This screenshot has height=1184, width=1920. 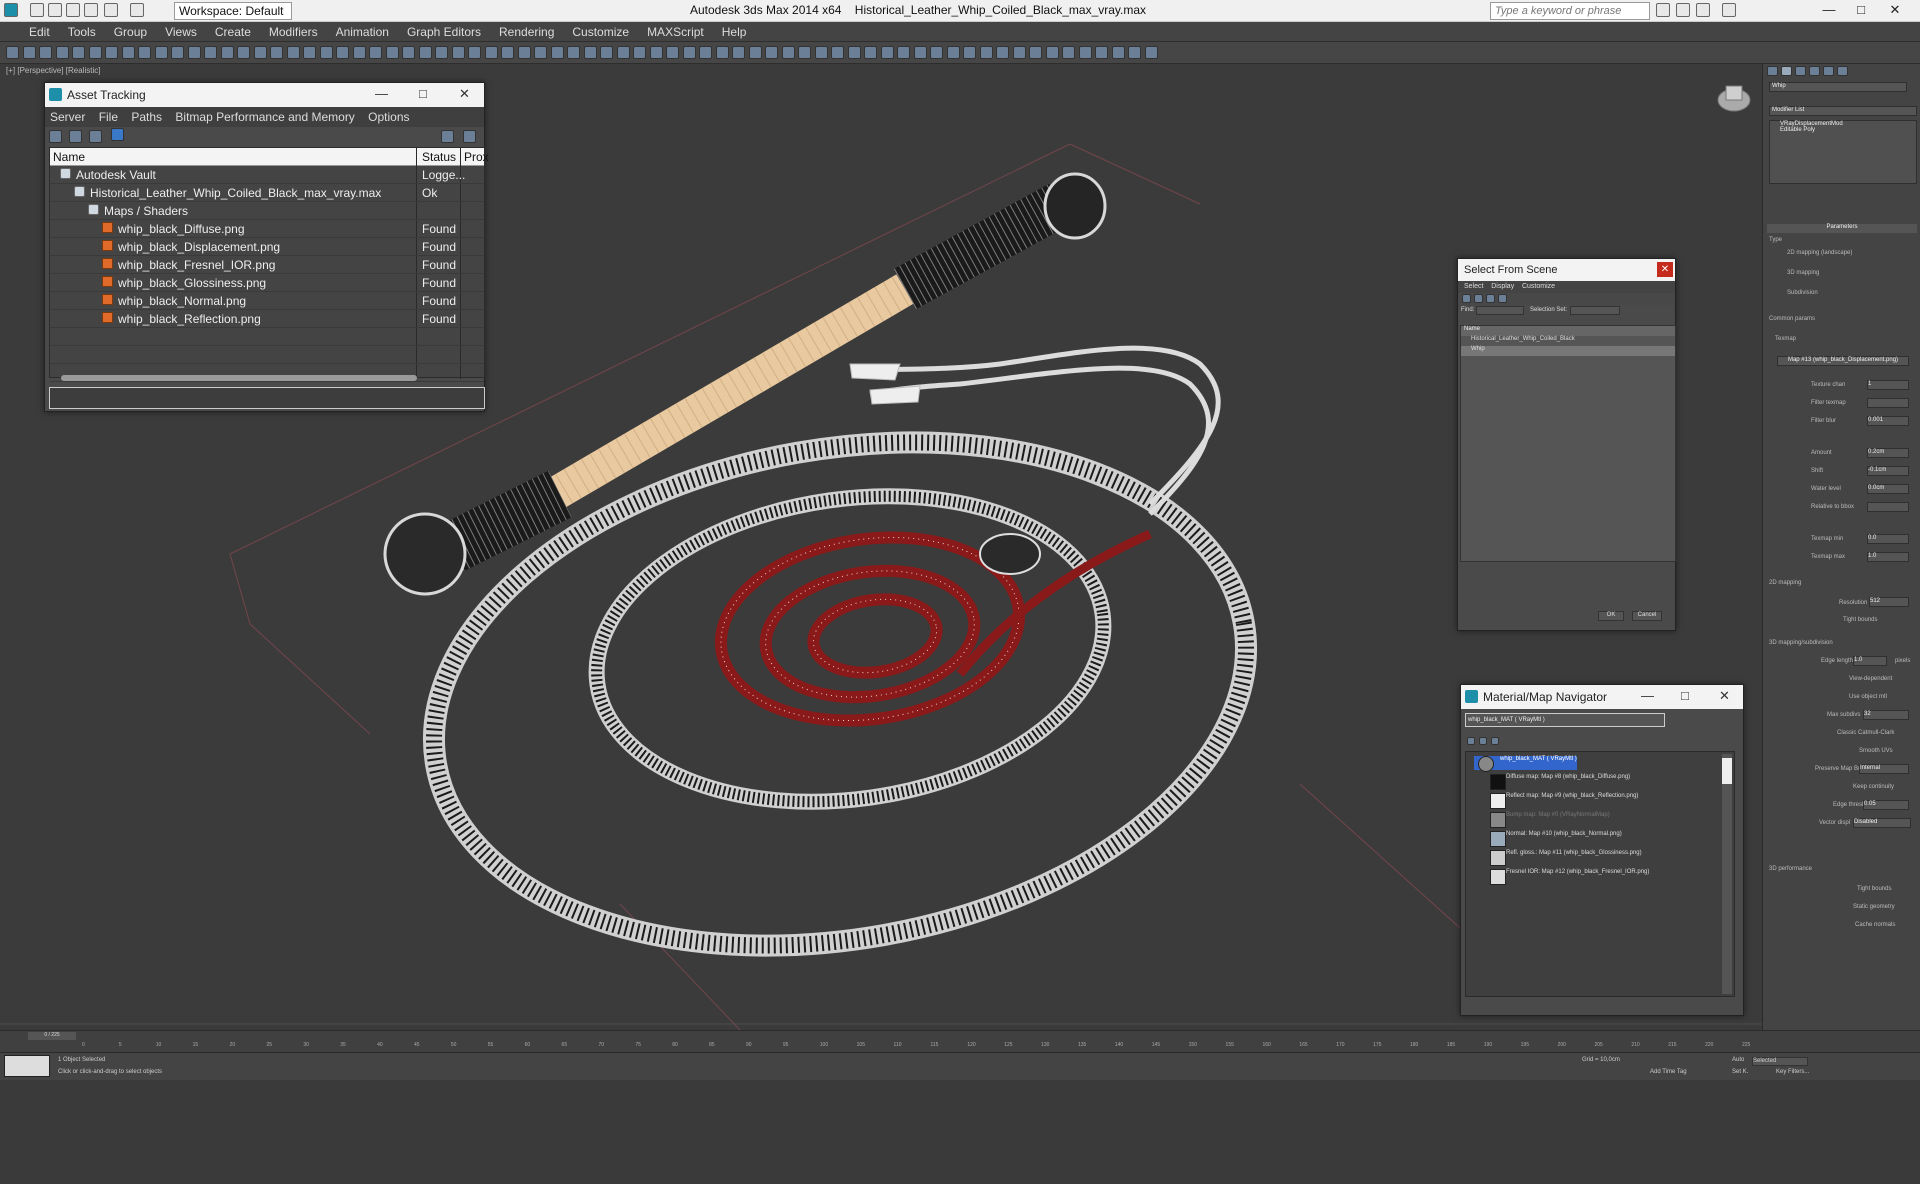 What do you see at coordinates (233, 32) in the screenshot?
I see `menu-create: Create` at bounding box center [233, 32].